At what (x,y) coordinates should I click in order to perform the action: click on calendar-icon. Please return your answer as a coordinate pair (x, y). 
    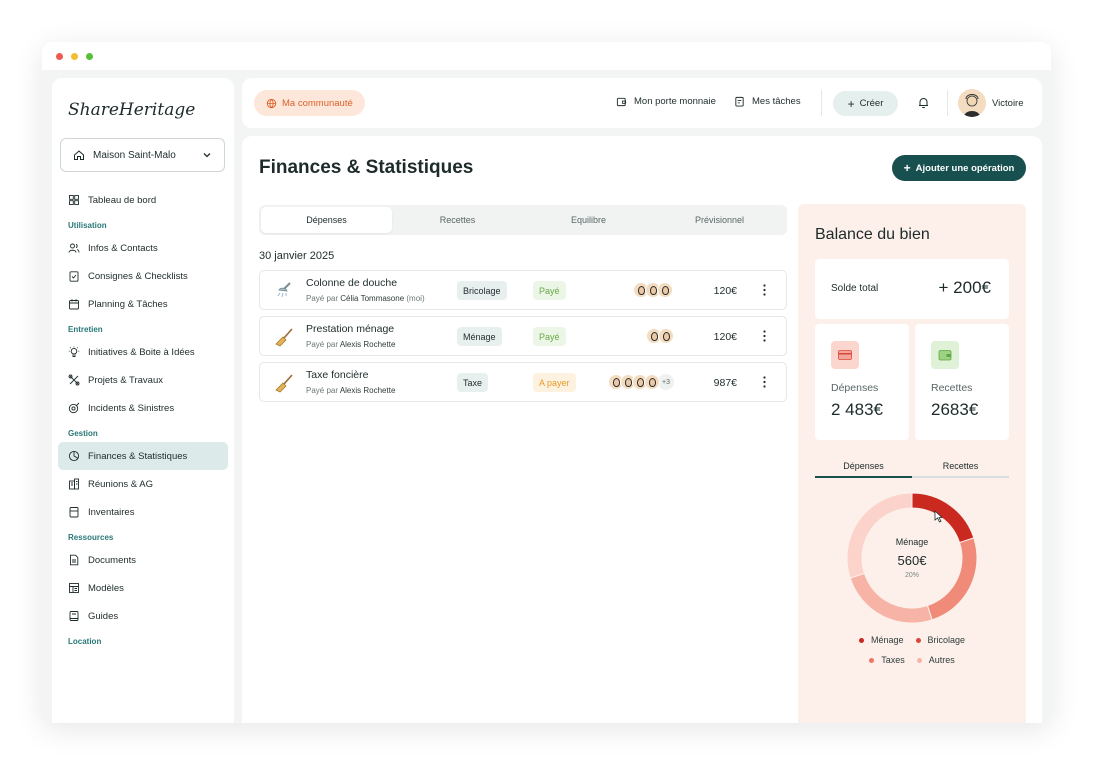
    Looking at the image, I should click on (74, 304).